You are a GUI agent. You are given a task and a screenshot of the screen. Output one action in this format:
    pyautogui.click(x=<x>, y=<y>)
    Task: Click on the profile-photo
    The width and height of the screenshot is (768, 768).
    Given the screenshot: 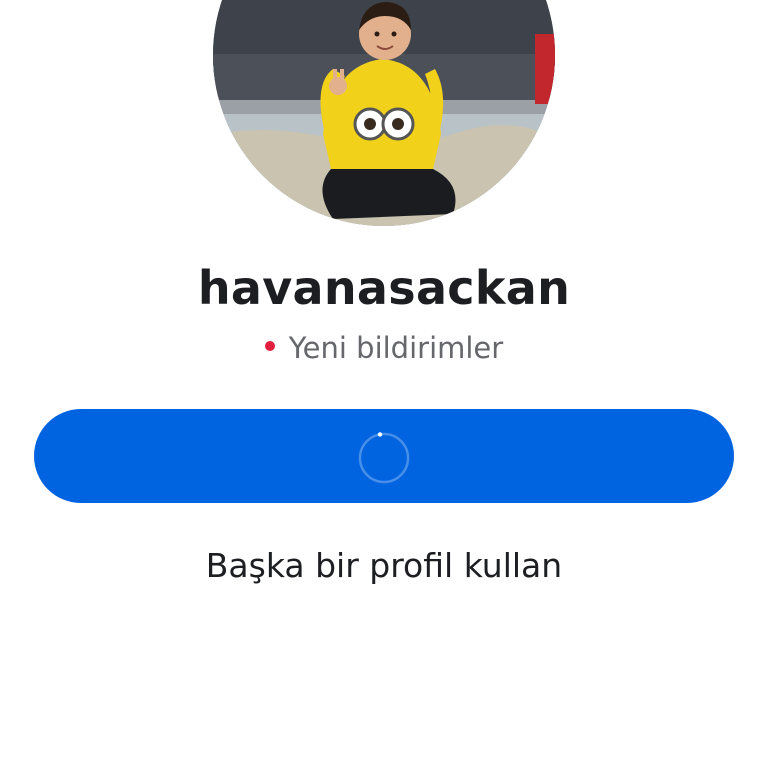 What is the action you would take?
    pyautogui.click(x=384, y=113)
    